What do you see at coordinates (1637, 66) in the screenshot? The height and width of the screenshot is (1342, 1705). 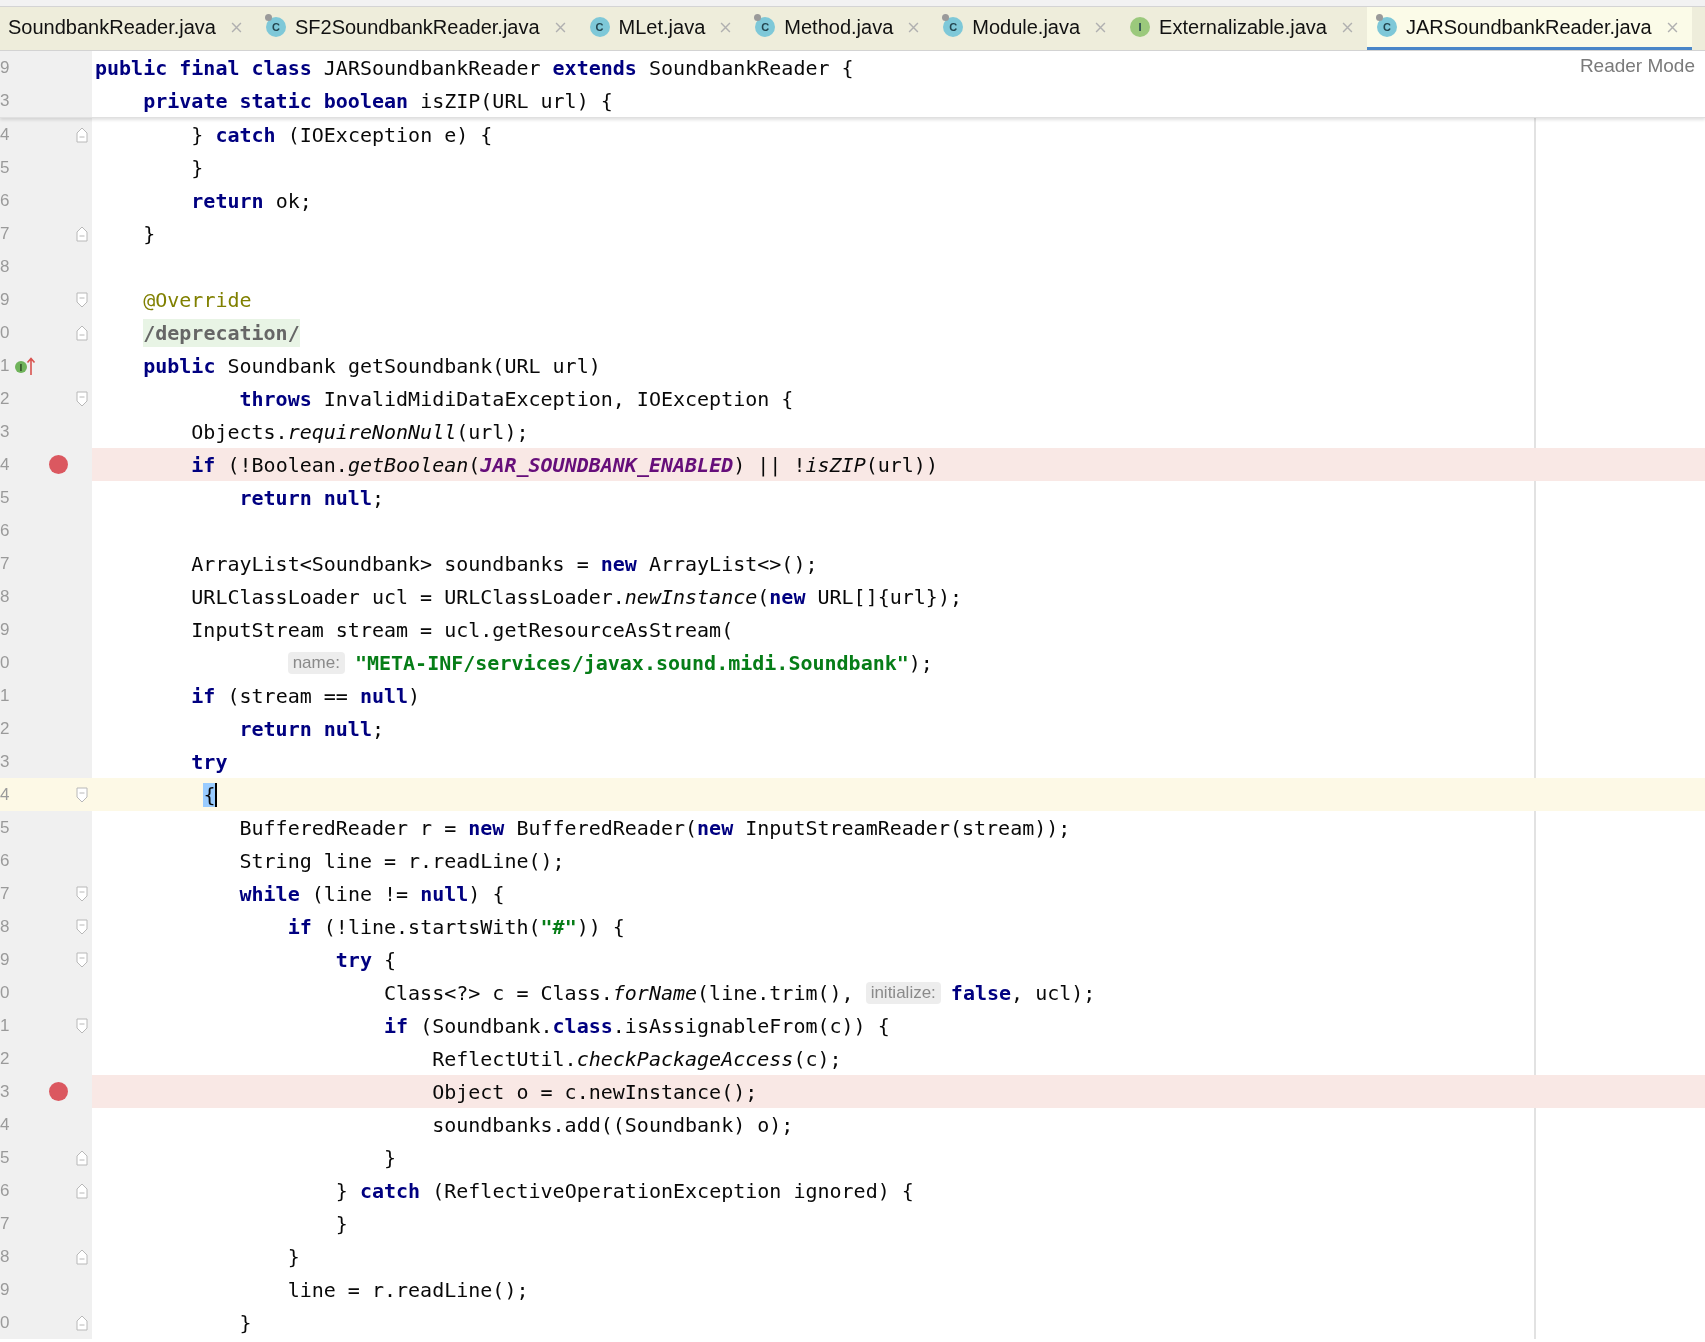 I see `reader-mode-link: Reader Mode` at bounding box center [1637, 66].